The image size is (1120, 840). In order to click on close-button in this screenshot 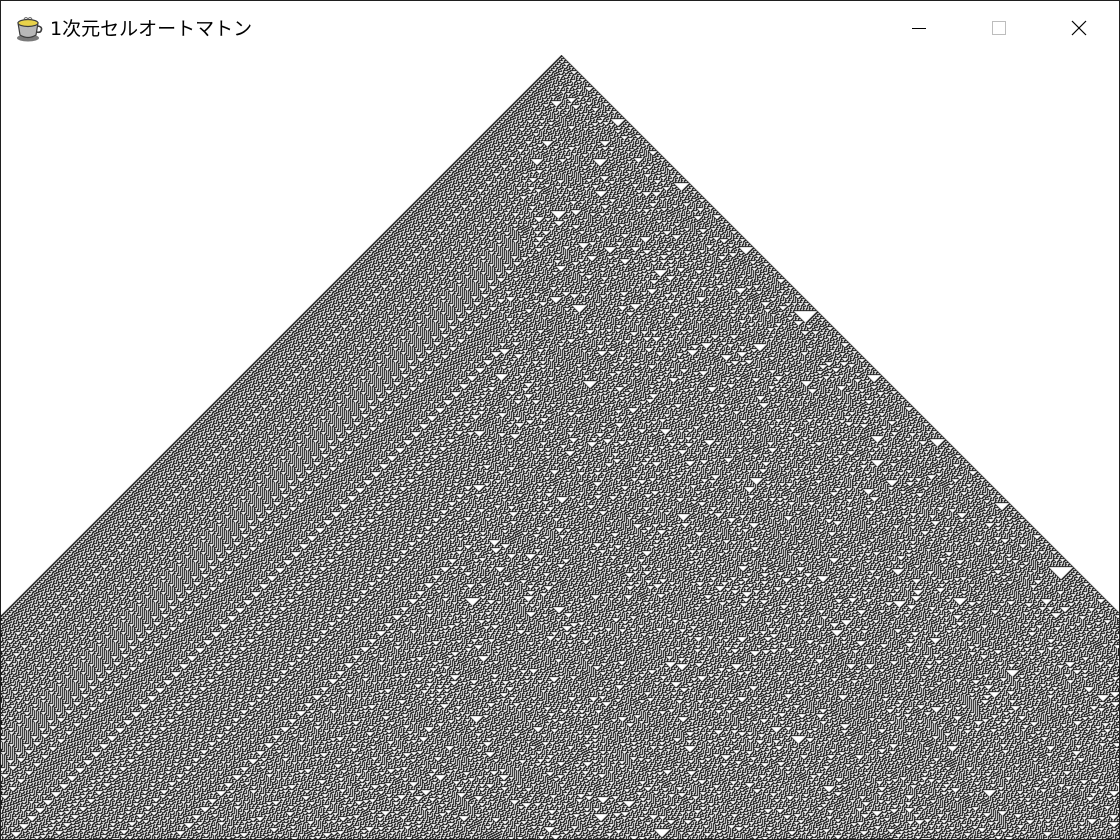, I will do `click(1079, 28)`.